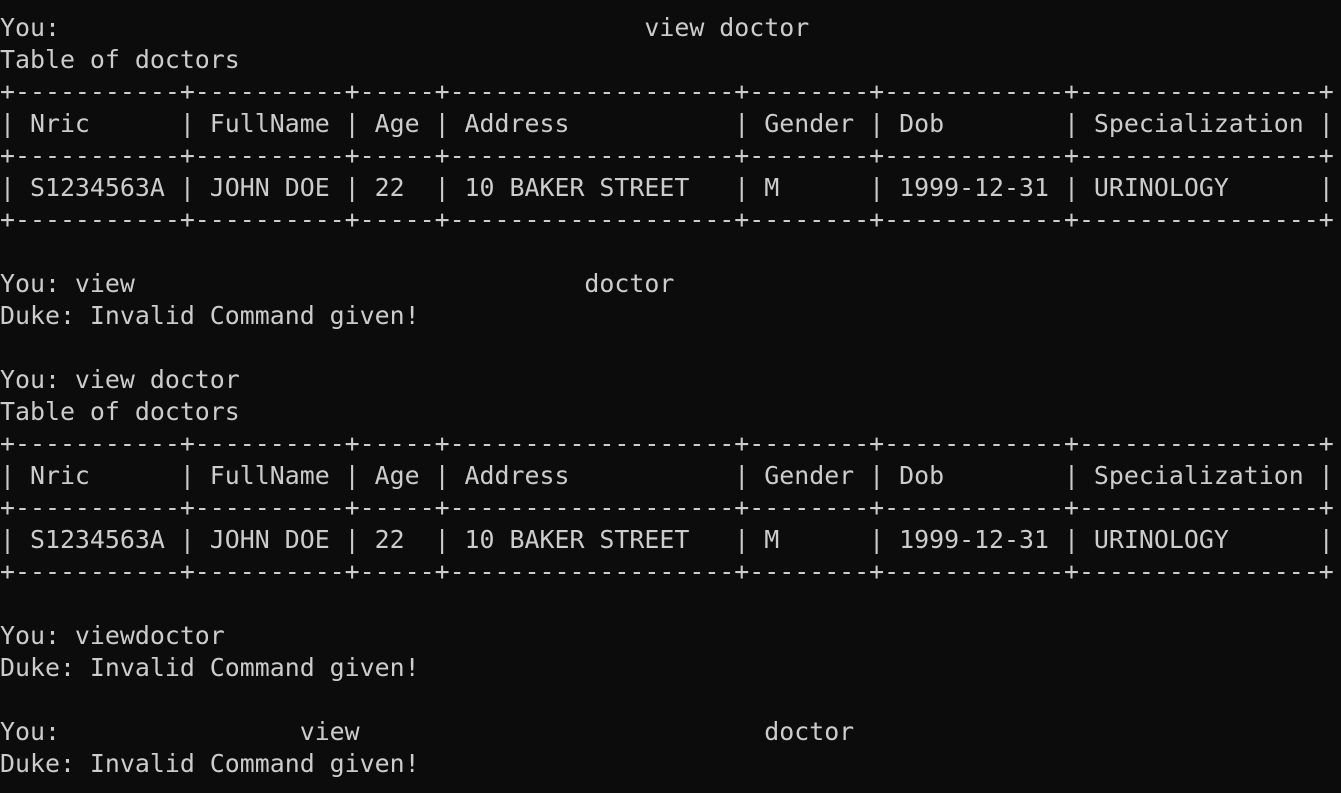 The height and width of the screenshot is (793, 1341). What do you see at coordinates (112, 635) in the screenshot?
I see `user-command-line: You: viewdoctor` at bounding box center [112, 635].